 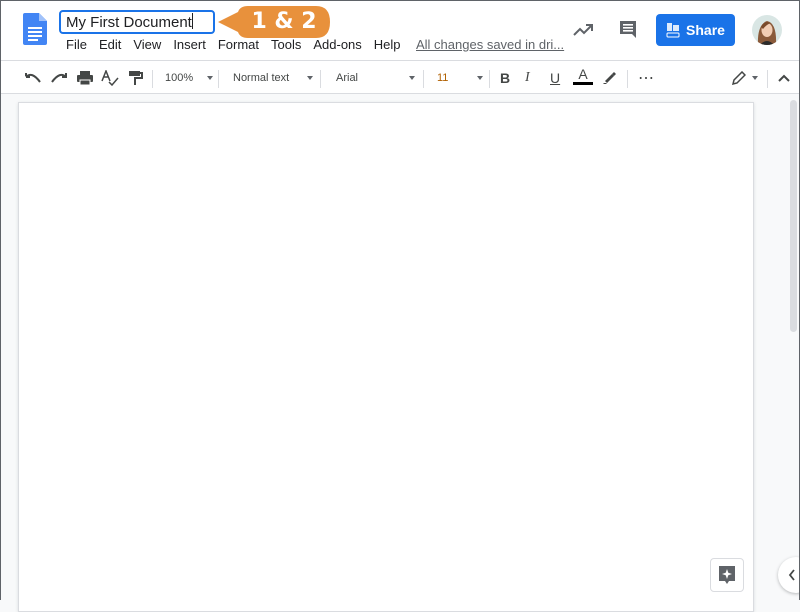 What do you see at coordinates (110, 45) in the screenshot?
I see `menu-edit: Edit` at bounding box center [110, 45].